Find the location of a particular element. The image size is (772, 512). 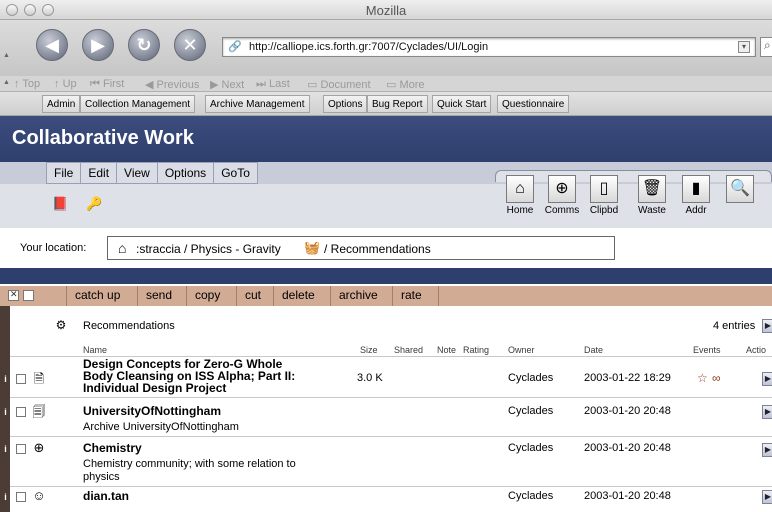

entry-name-link: UniversityOfNottingham is located at coordinates (152, 411).